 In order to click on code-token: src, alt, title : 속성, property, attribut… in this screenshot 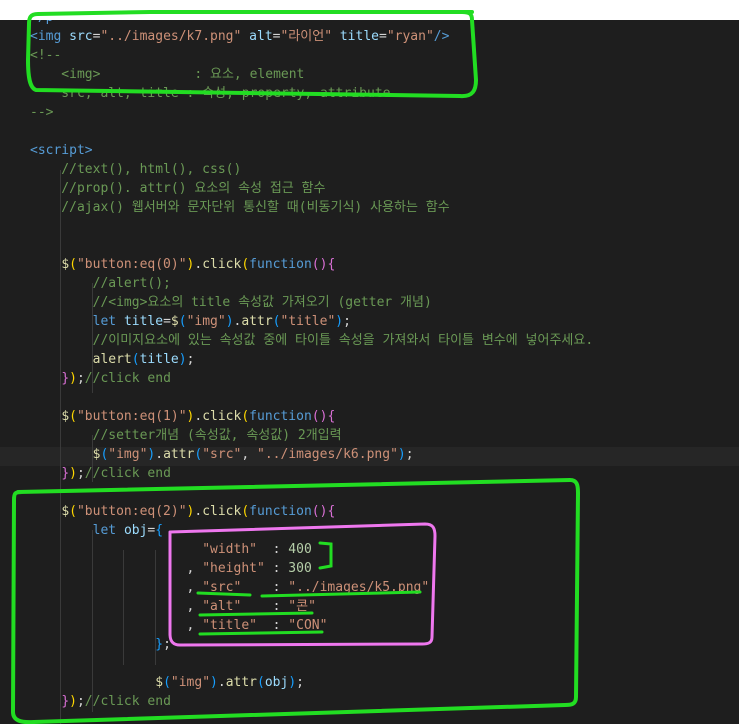, I will do `click(210, 93)`.